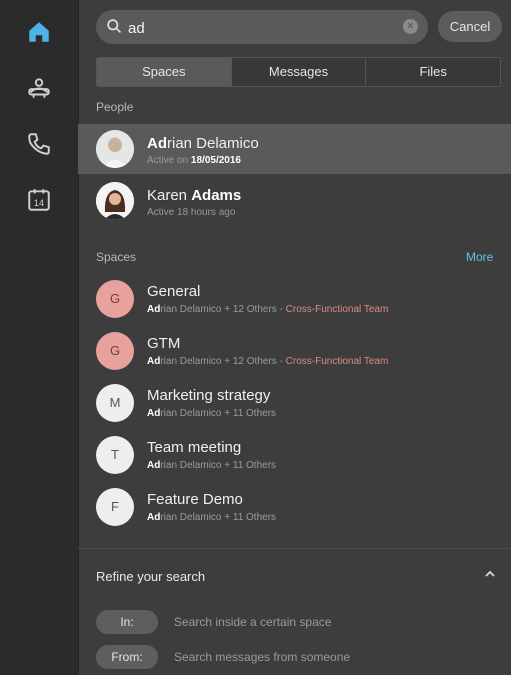 The image size is (511, 675). What do you see at coordinates (433, 72) in the screenshot?
I see `tab-files: Files` at bounding box center [433, 72].